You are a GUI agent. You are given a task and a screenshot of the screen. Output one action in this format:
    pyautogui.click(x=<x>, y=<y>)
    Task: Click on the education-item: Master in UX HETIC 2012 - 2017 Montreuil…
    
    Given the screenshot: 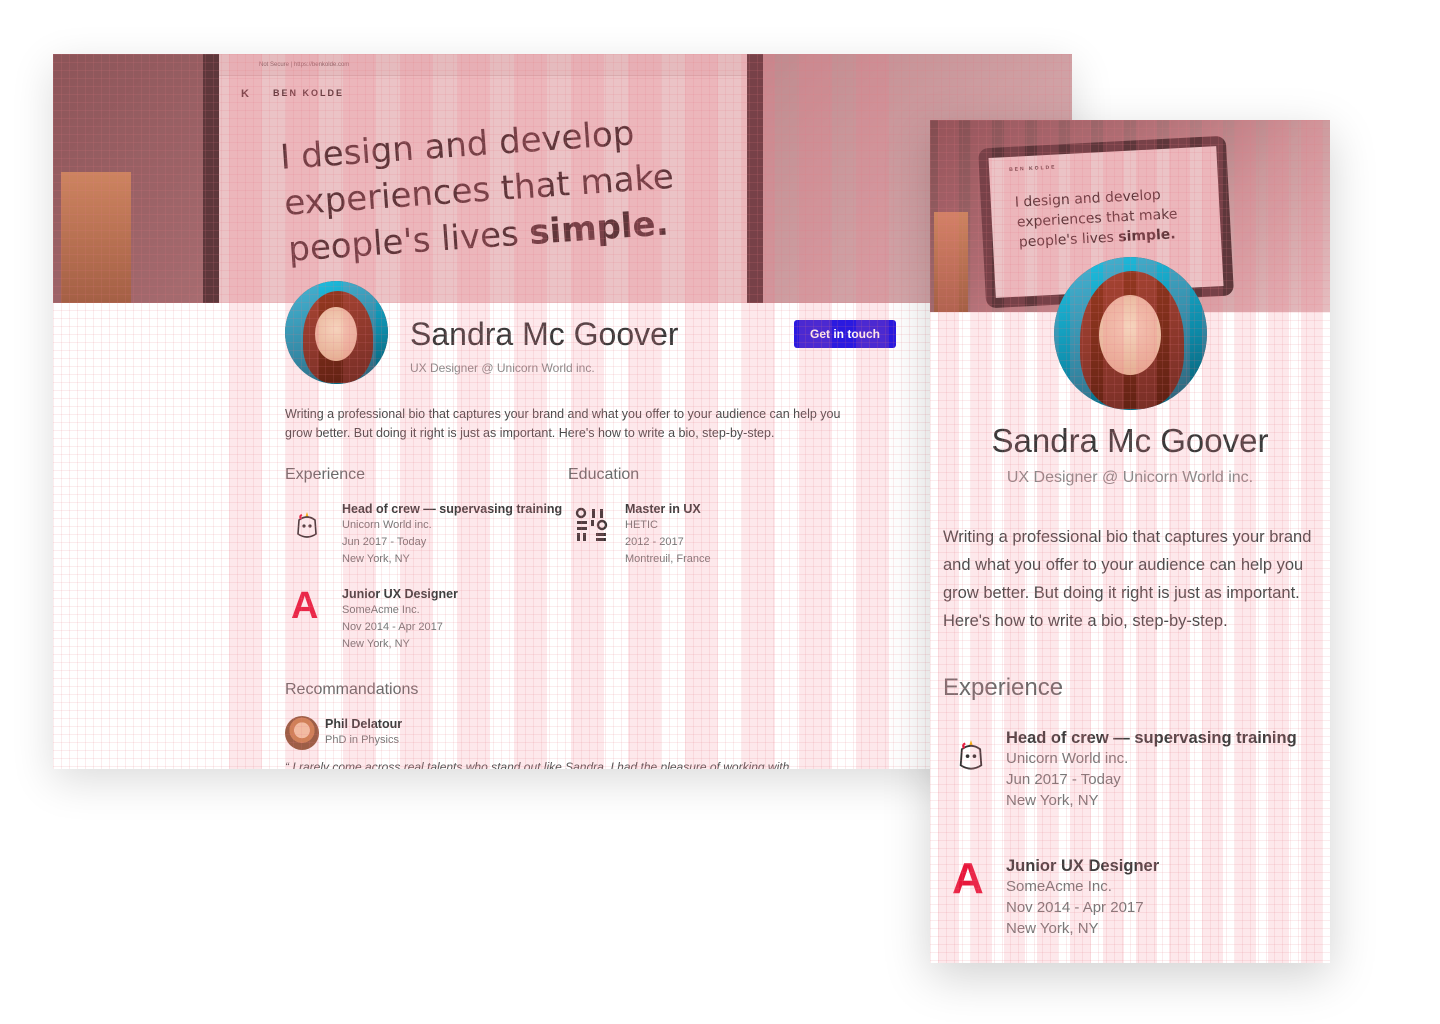 What is the action you would take?
    pyautogui.click(x=698, y=537)
    